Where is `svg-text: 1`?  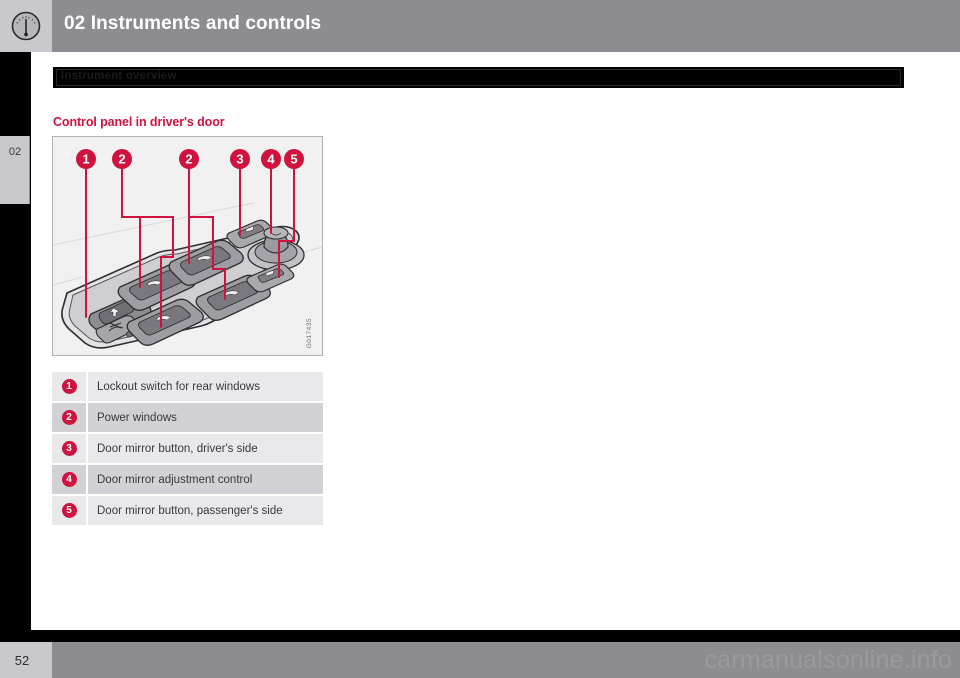
svg-text: 1 is located at coordinates (85, 159).